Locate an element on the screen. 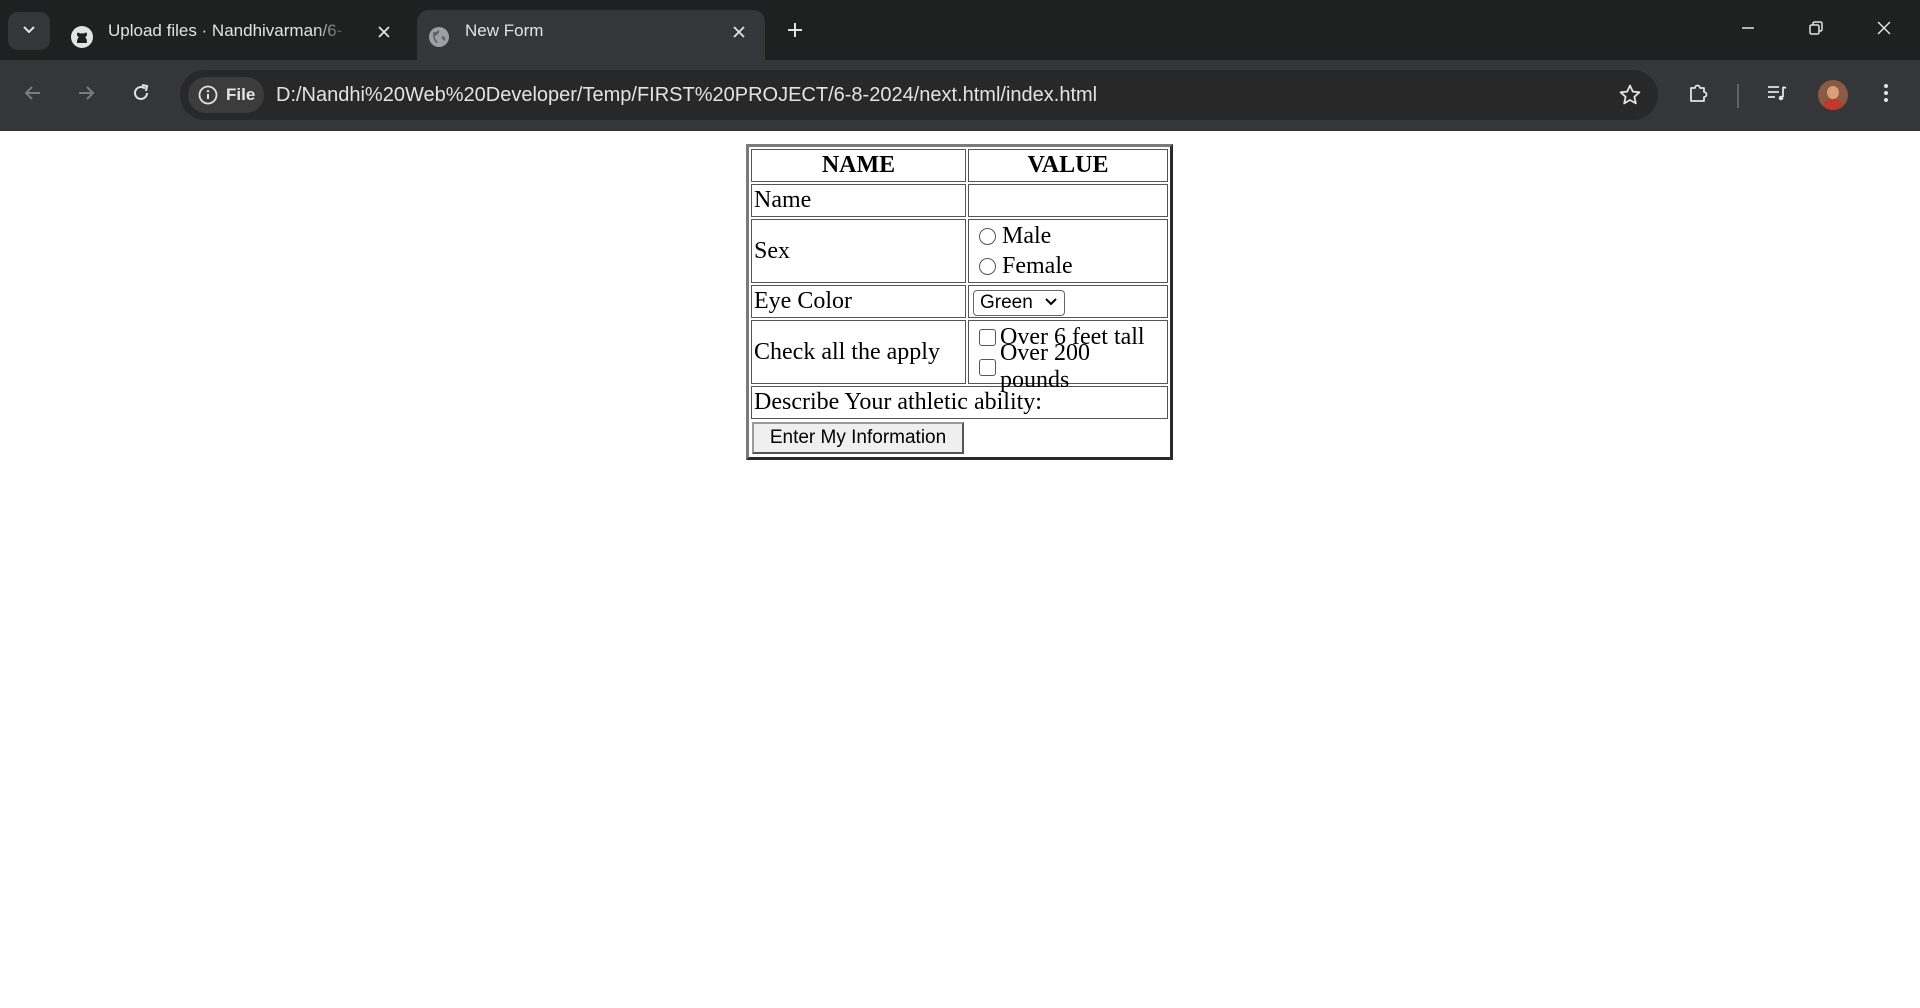 Image resolution: width=1920 pixels, height=1008 pixels. restore-icon is located at coordinates (1816, 30).